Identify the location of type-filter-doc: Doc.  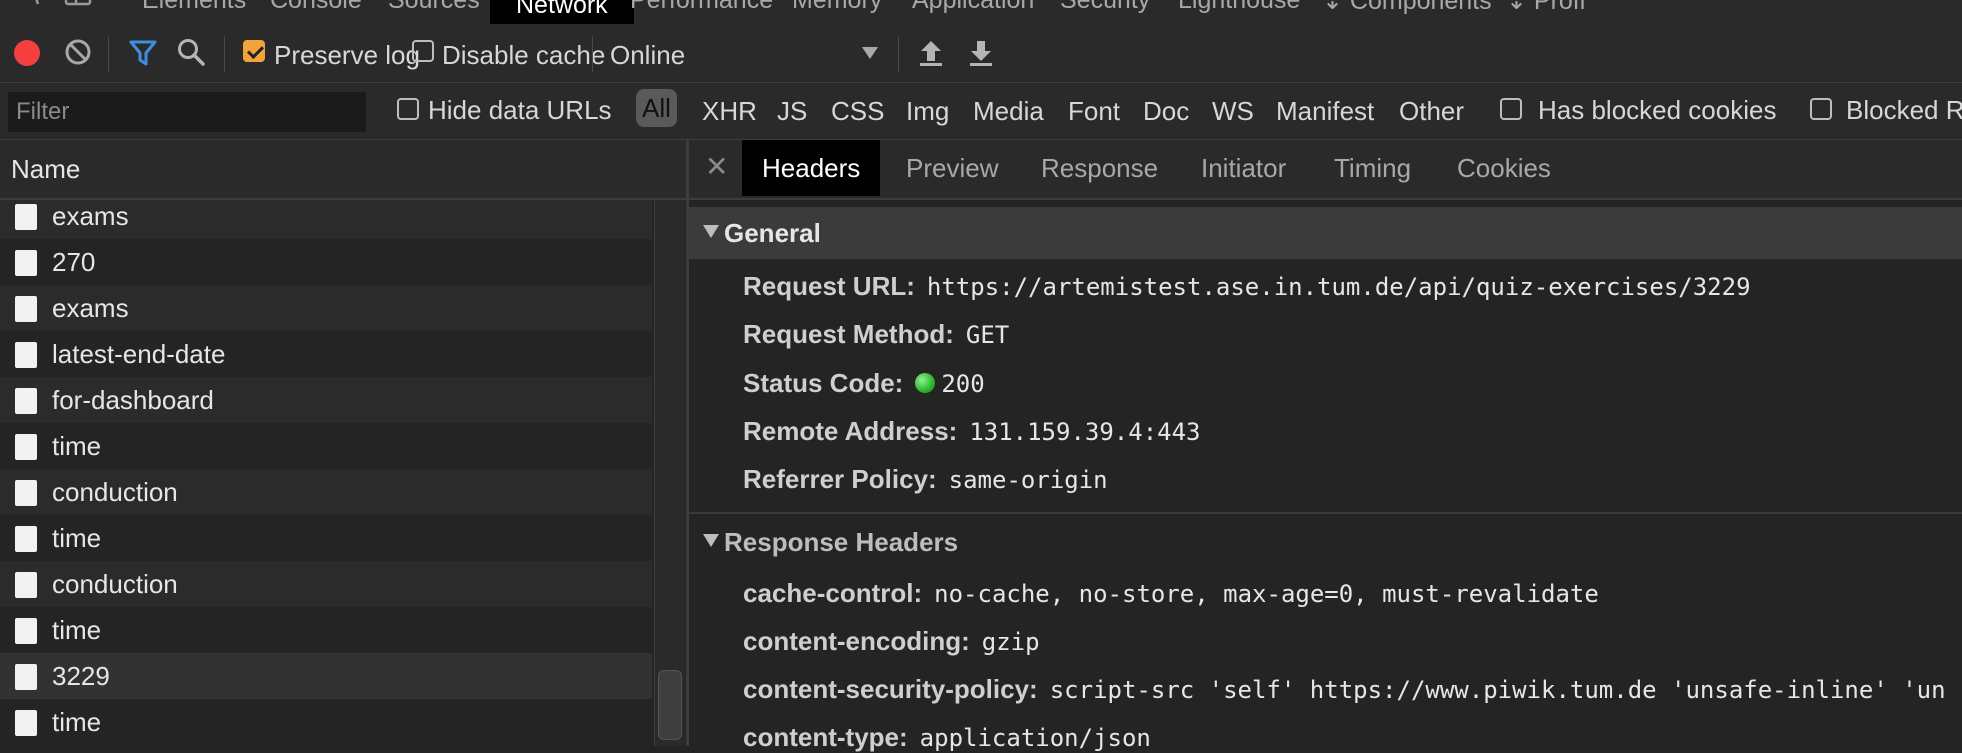
(1166, 111).